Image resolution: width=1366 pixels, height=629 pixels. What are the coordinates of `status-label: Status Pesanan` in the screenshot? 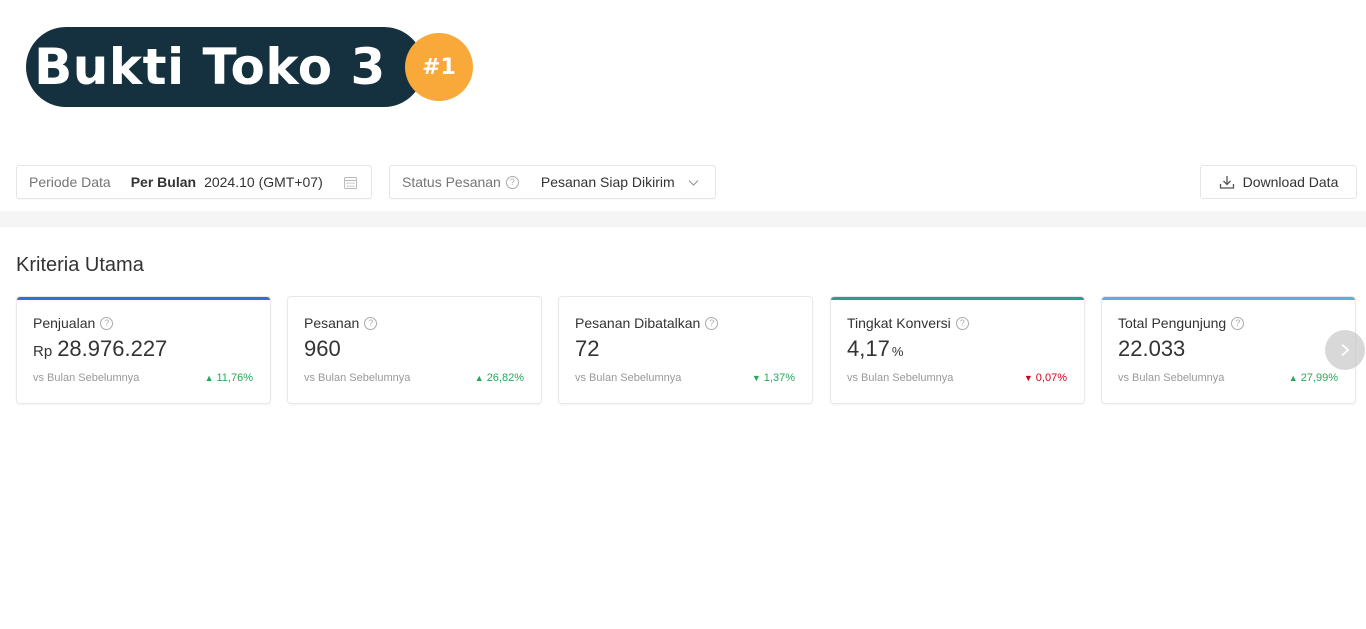 It's located at (451, 182).